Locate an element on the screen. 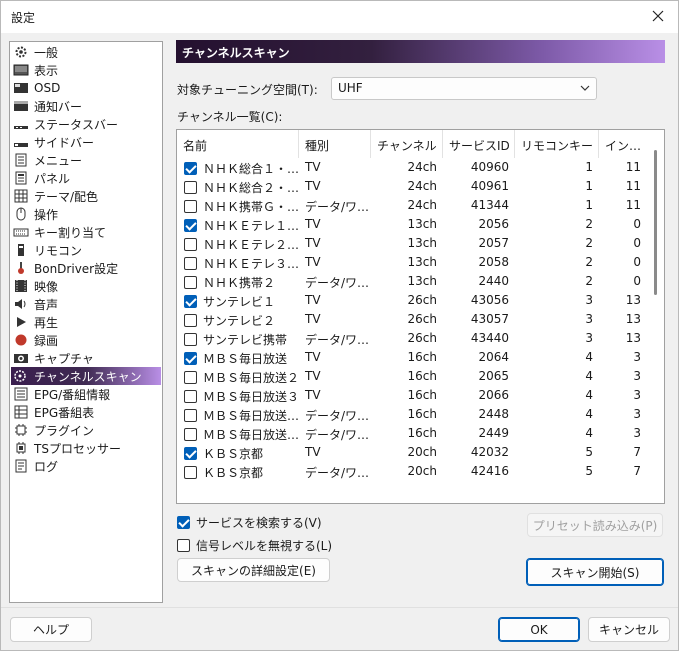  table-row: ＭＢＳ毎日放送… データ/ワ… 16ch 2449 4 3 is located at coordinates (412, 433).